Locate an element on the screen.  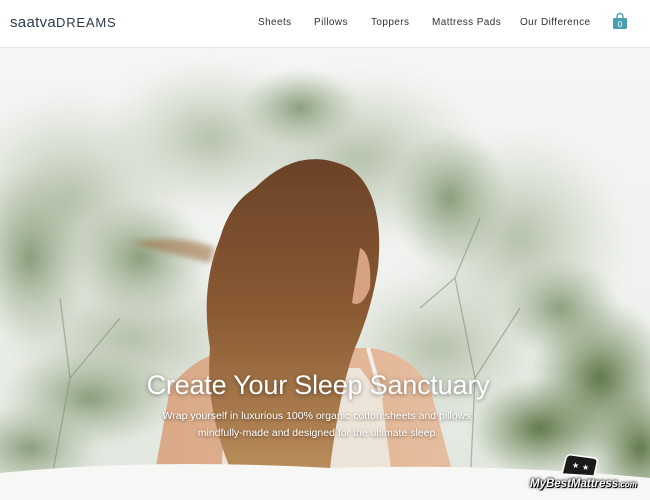
watermark: ★ ★ MyBestMattress.com is located at coordinates (589, 474).